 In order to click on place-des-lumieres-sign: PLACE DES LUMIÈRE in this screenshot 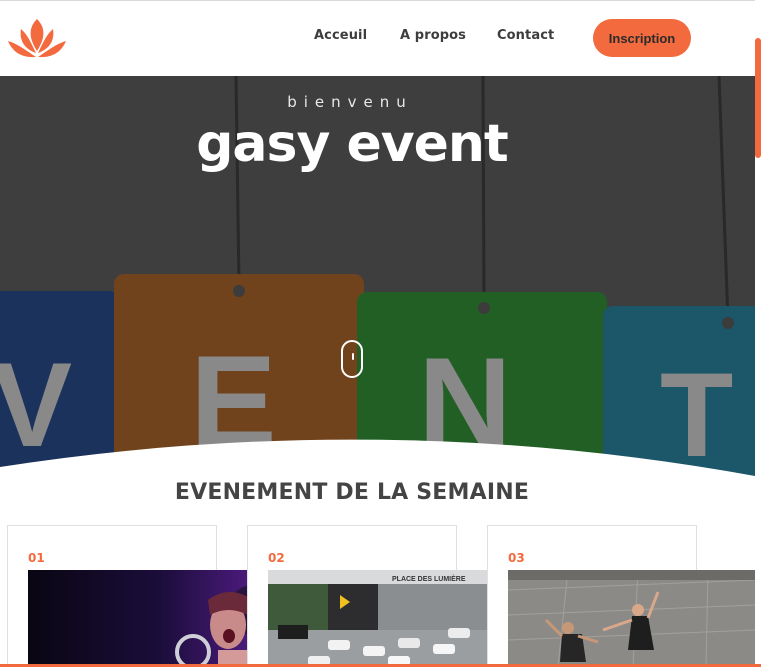, I will do `click(429, 578)`.